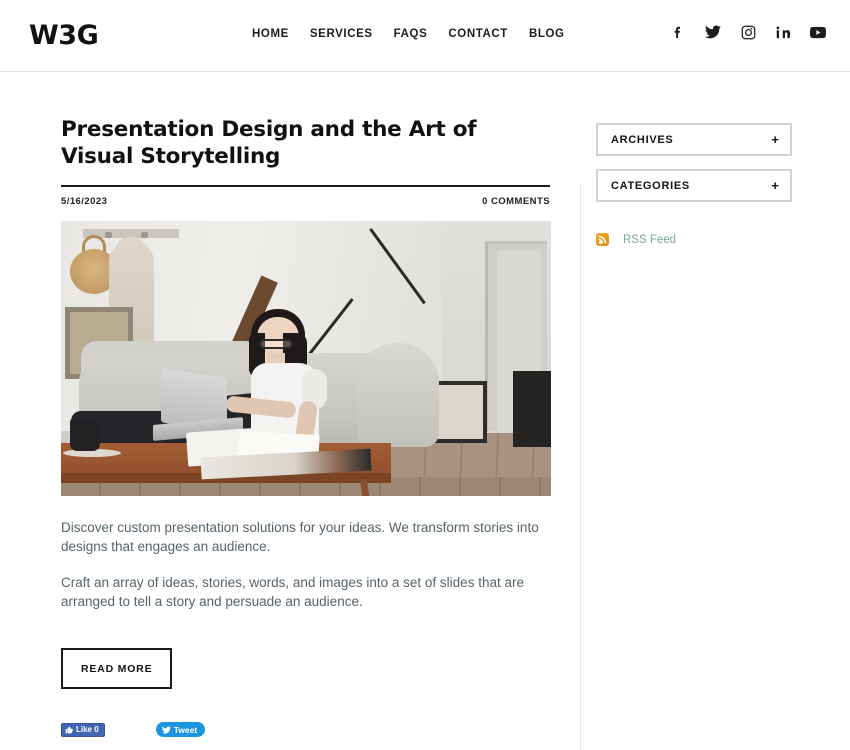 This screenshot has height=750, width=850. Describe the element at coordinates (69, 729) in the screenshot. I see `thumbs-up-icon` at that location.